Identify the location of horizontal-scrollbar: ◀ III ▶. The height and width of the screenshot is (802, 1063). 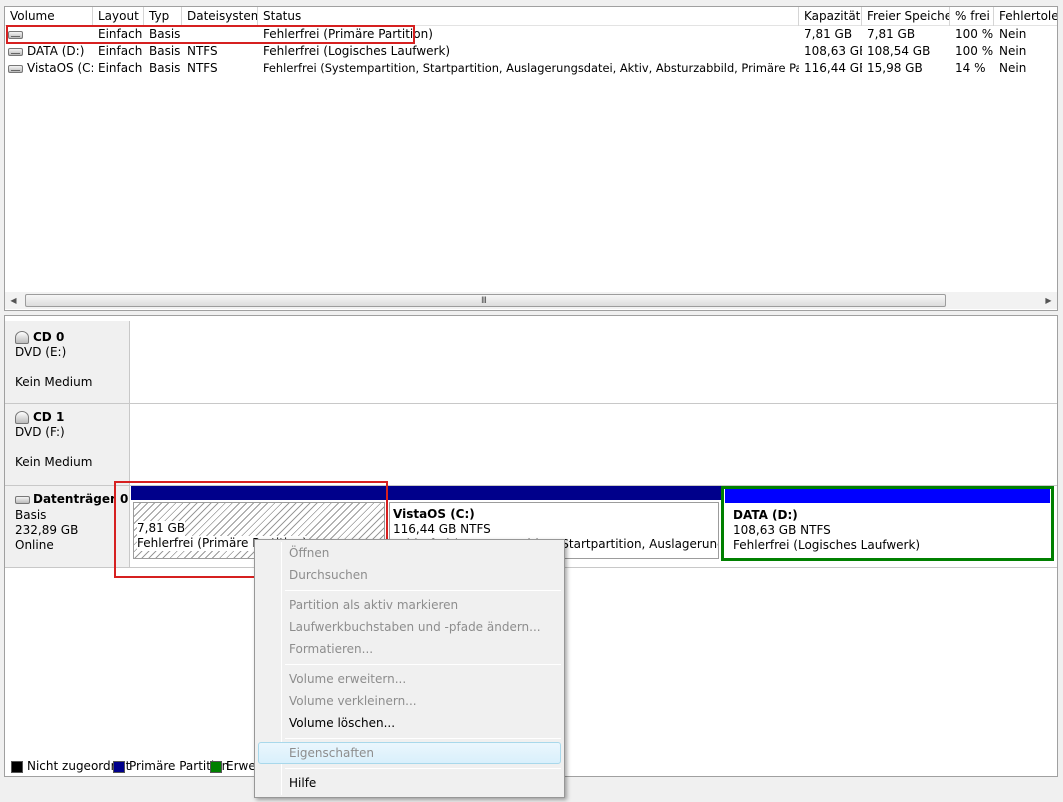
(531, 300).